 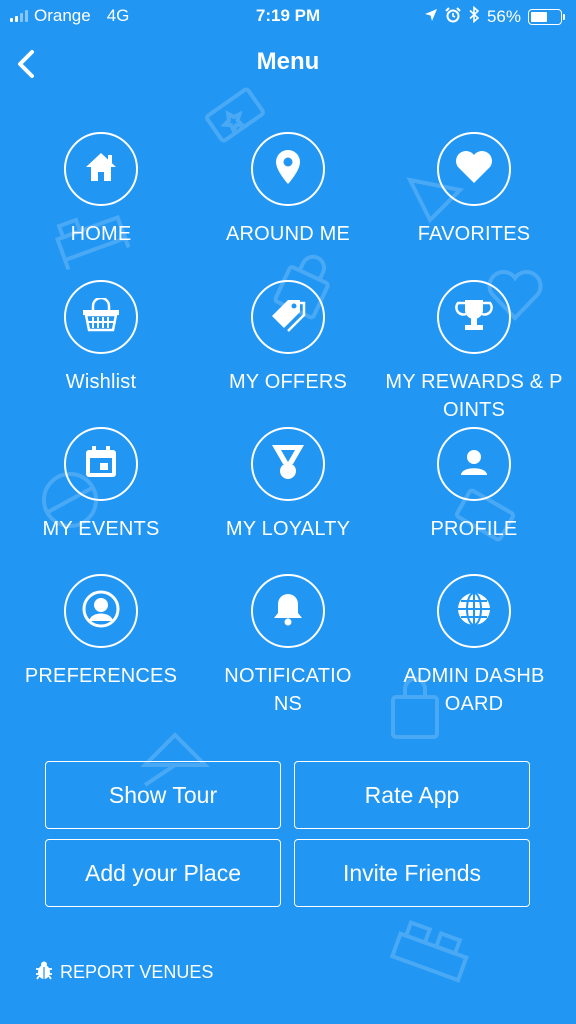 I want to click on alarm-icon, so click(x=453, y=17).